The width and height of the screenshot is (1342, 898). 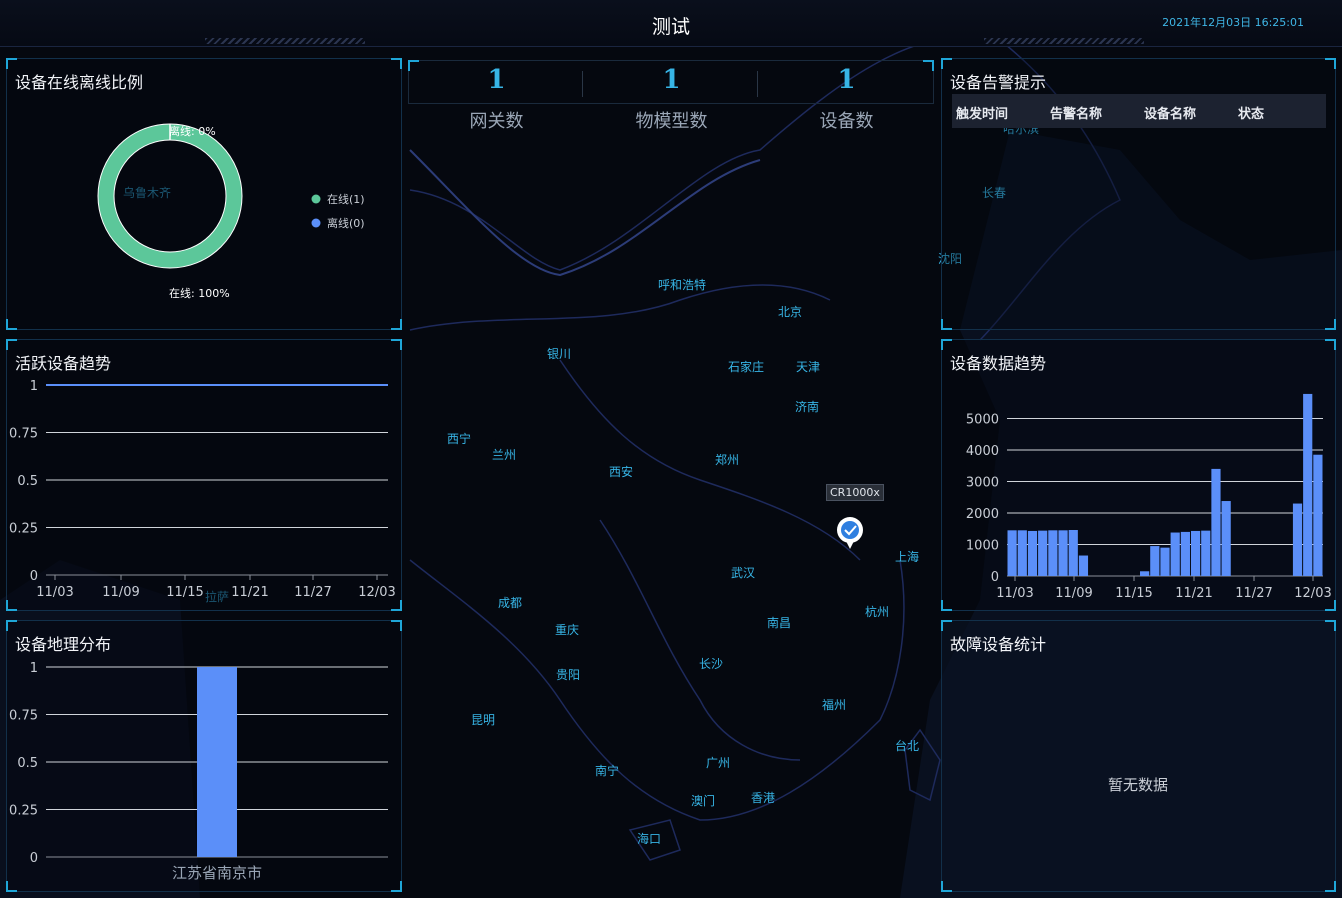 I want to click on online-ratio-panel: 设备在线离线比例 离线: 0% 在线: 100% 在线(1) 离线(0), so click(x=204, y=194).